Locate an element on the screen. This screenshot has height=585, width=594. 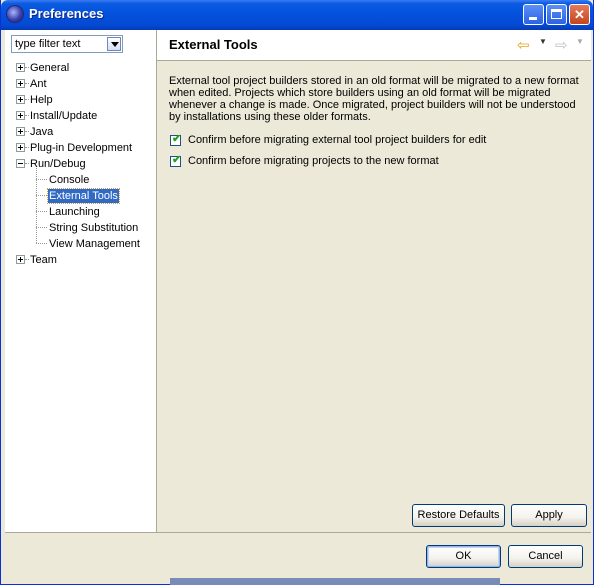
confirm-project-migration-checkbox: ✔ is located at coordinates (176, 160).